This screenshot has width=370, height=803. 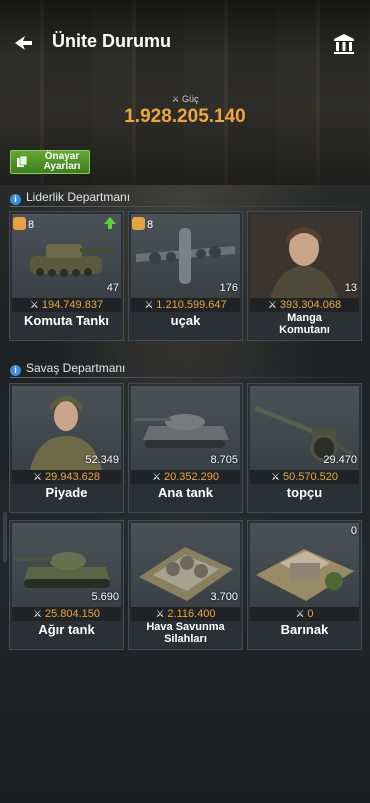 I want to click on clipboard-icon, so click(x=22, y=161).